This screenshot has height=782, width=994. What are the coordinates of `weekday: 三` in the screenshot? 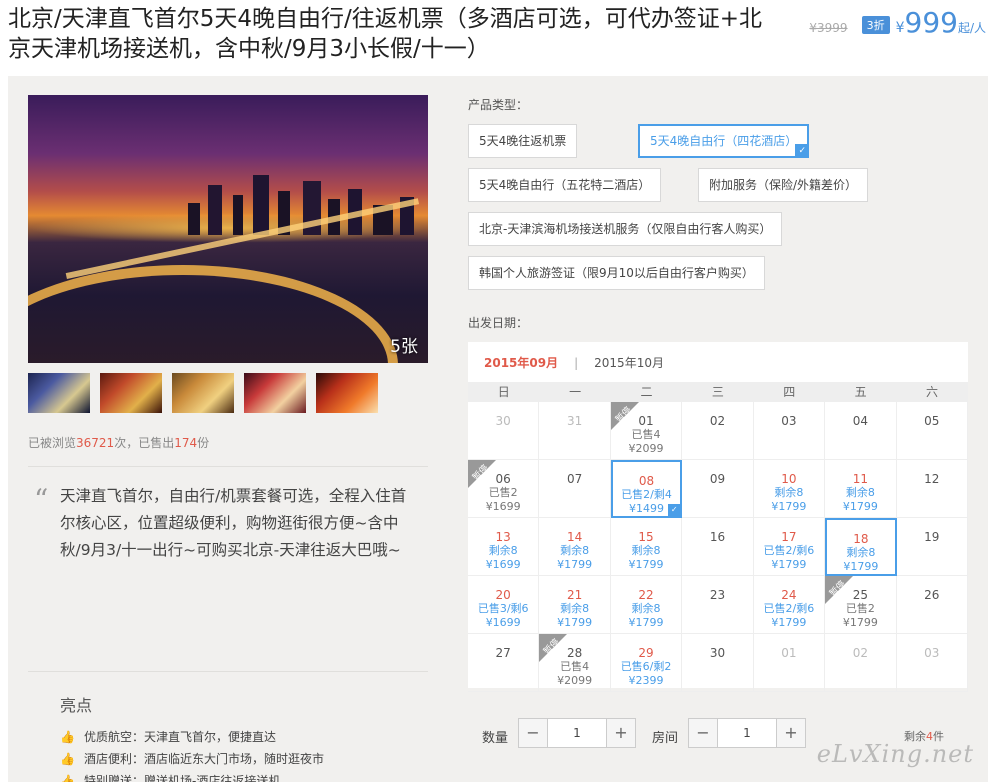 It's located at (717, 392).